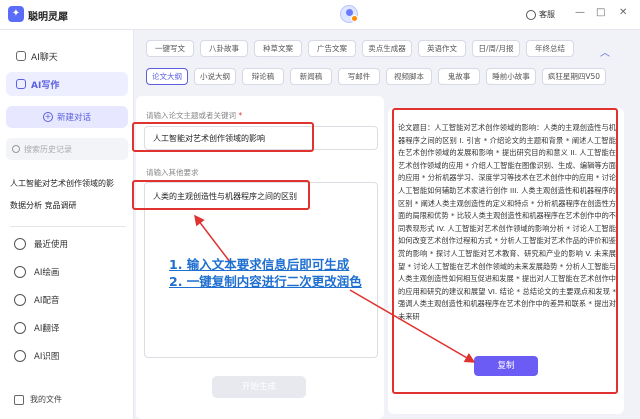 This screenshot has width=640, height=419. I want to click on my-files-button: 我的文件, so click(38, 399).